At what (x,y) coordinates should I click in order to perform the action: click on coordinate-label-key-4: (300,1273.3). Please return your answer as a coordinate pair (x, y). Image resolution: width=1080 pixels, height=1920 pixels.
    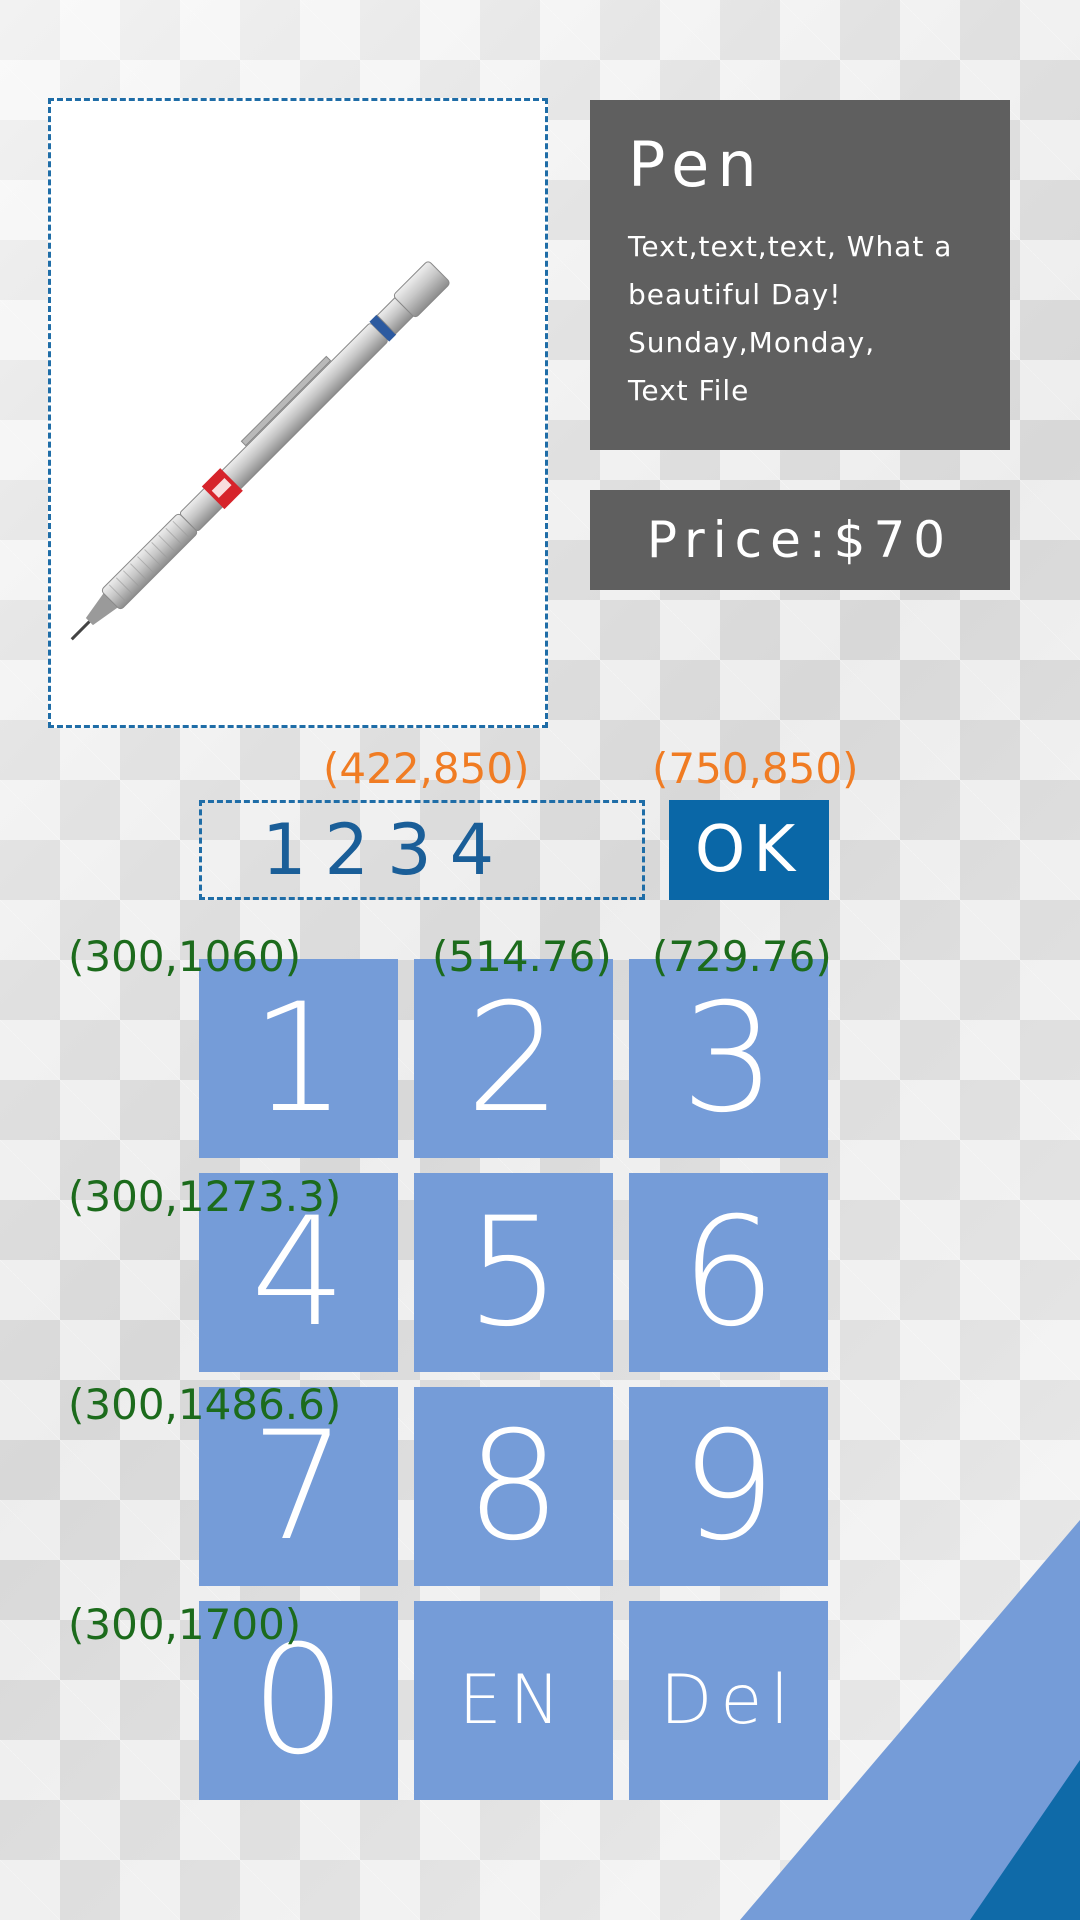
    Looking at the image, I should click on (205, 1196).